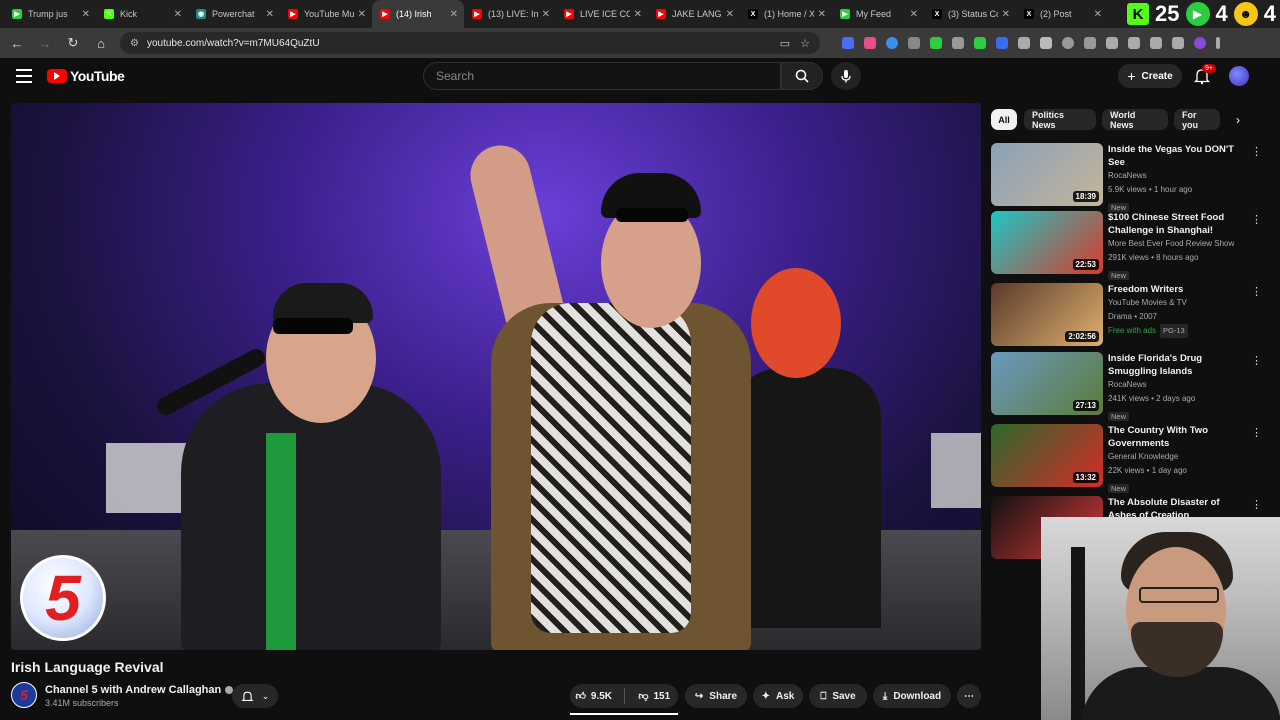 The width and height of the screenshot is (1280, 720). I want to click on browser-tab: X (3) Status Co ✕, so click(970, 14).